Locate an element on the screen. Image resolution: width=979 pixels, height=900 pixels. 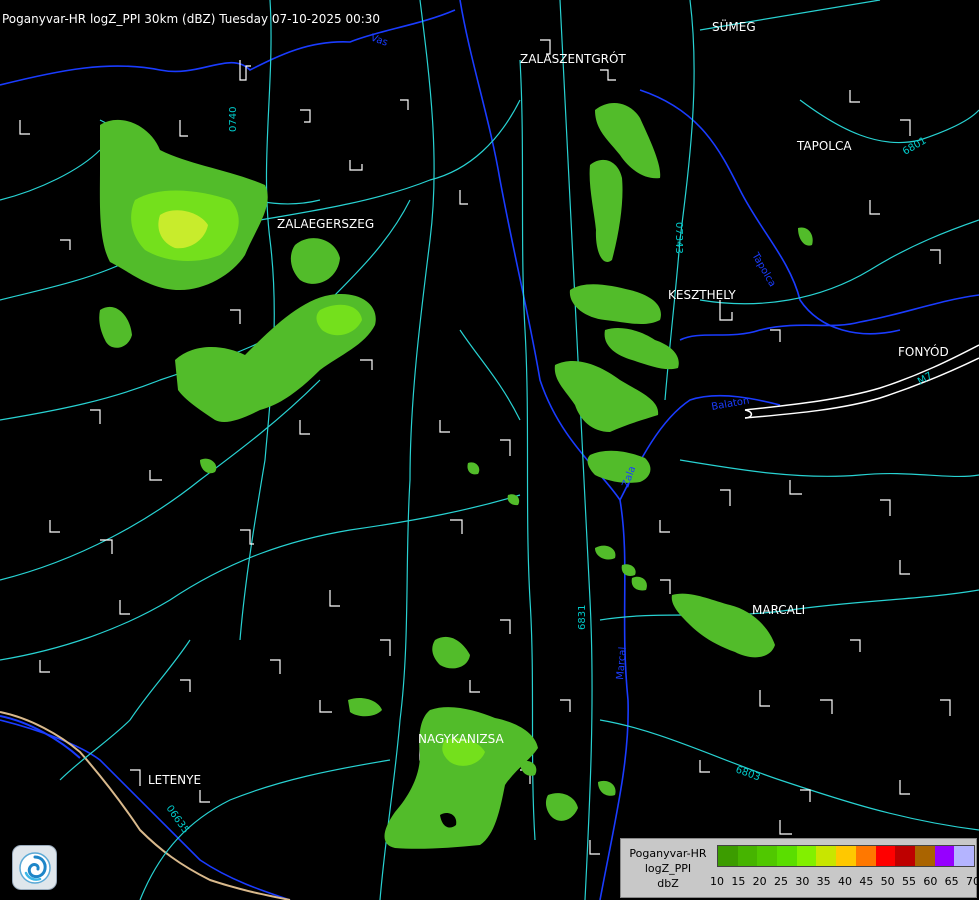
met-service-logo is located at coordinates (34, 867).